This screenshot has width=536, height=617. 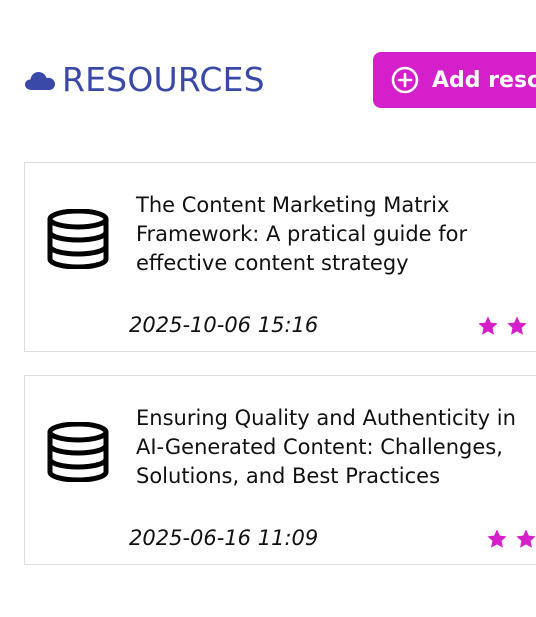 I want to click on title-group: RESOURCES, so click(x=144, y=80).